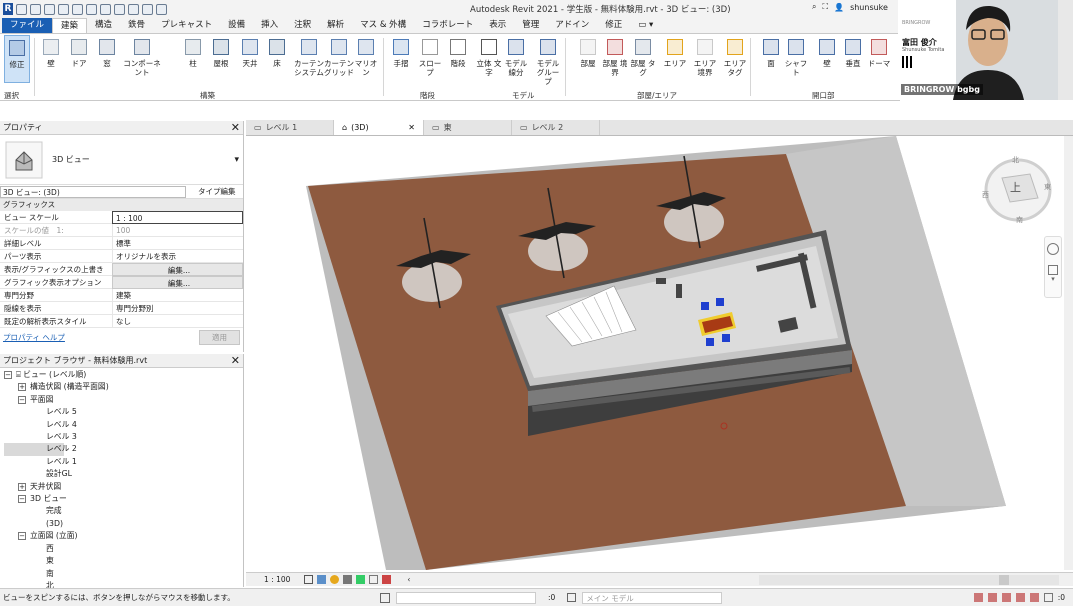  Describe the element at coordinates (335, 579) in the screenshot. I see `sun-path-icon` at that location.